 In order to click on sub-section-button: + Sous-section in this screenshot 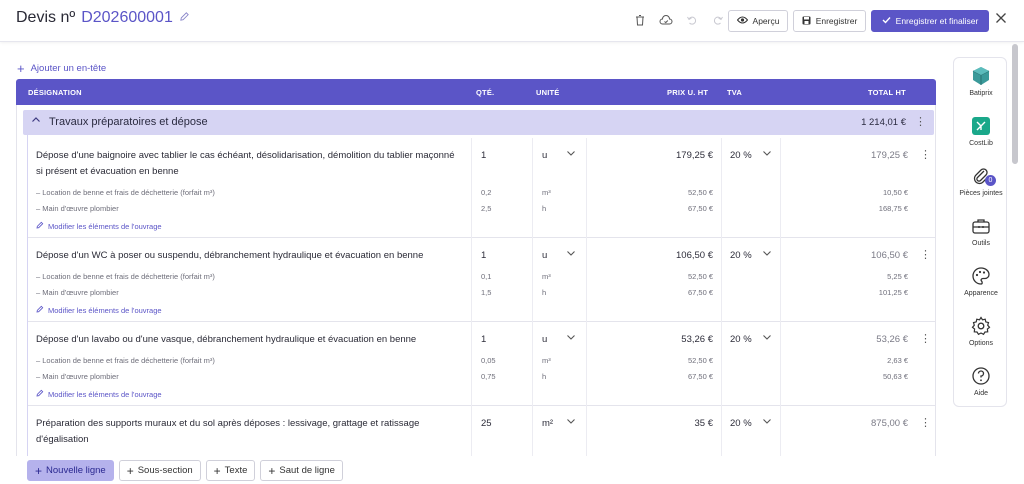, I will do `click(159, 470)`.